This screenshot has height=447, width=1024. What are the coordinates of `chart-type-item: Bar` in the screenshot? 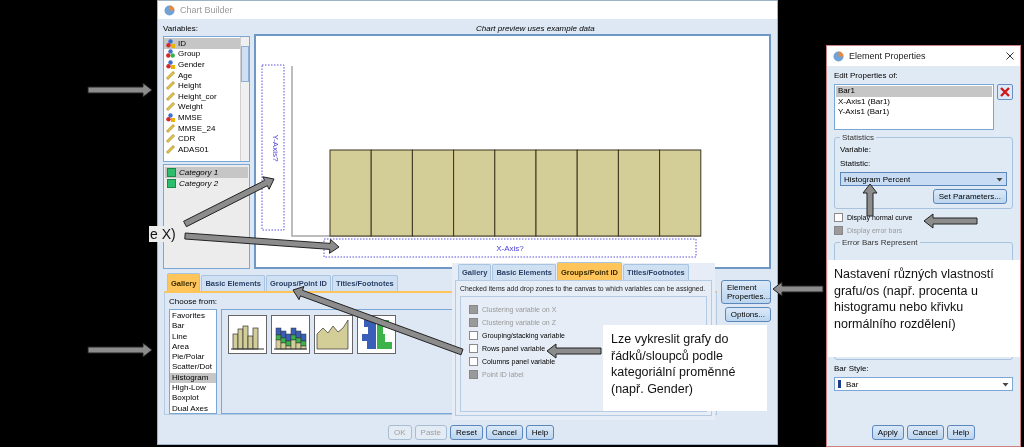 It's located at (193, 326).